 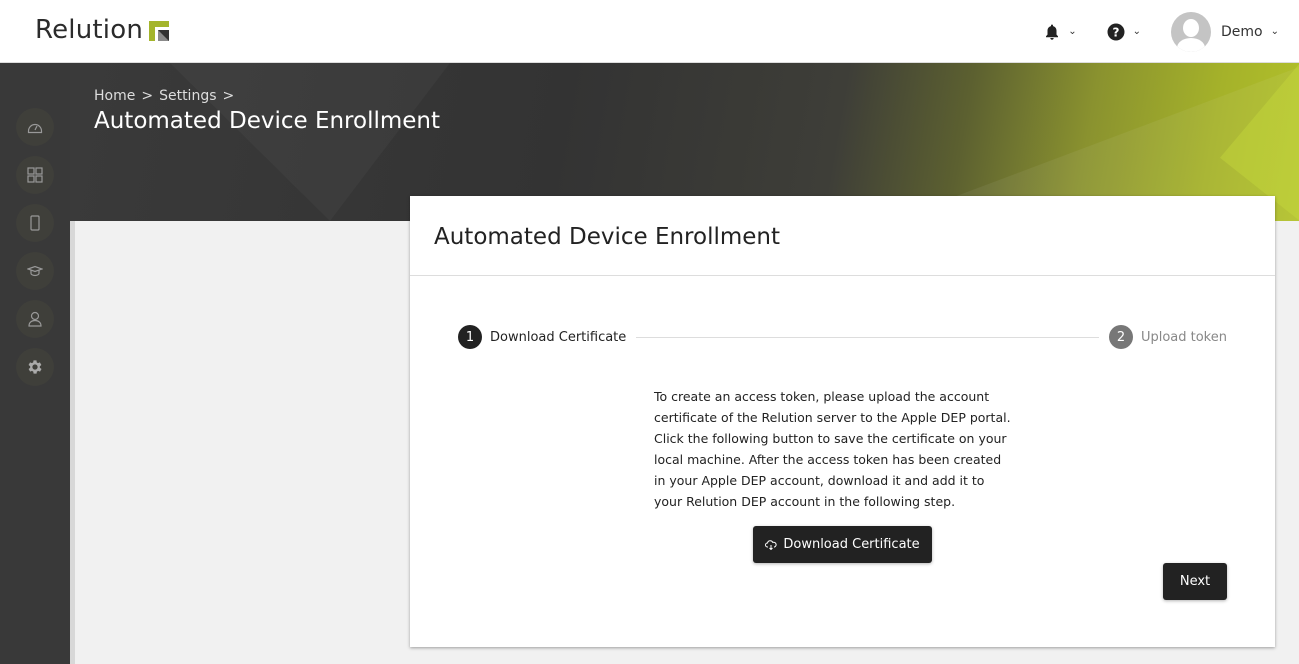 I want to click on breadcrumb: Home > Settings >, so click(x=167, y=96).